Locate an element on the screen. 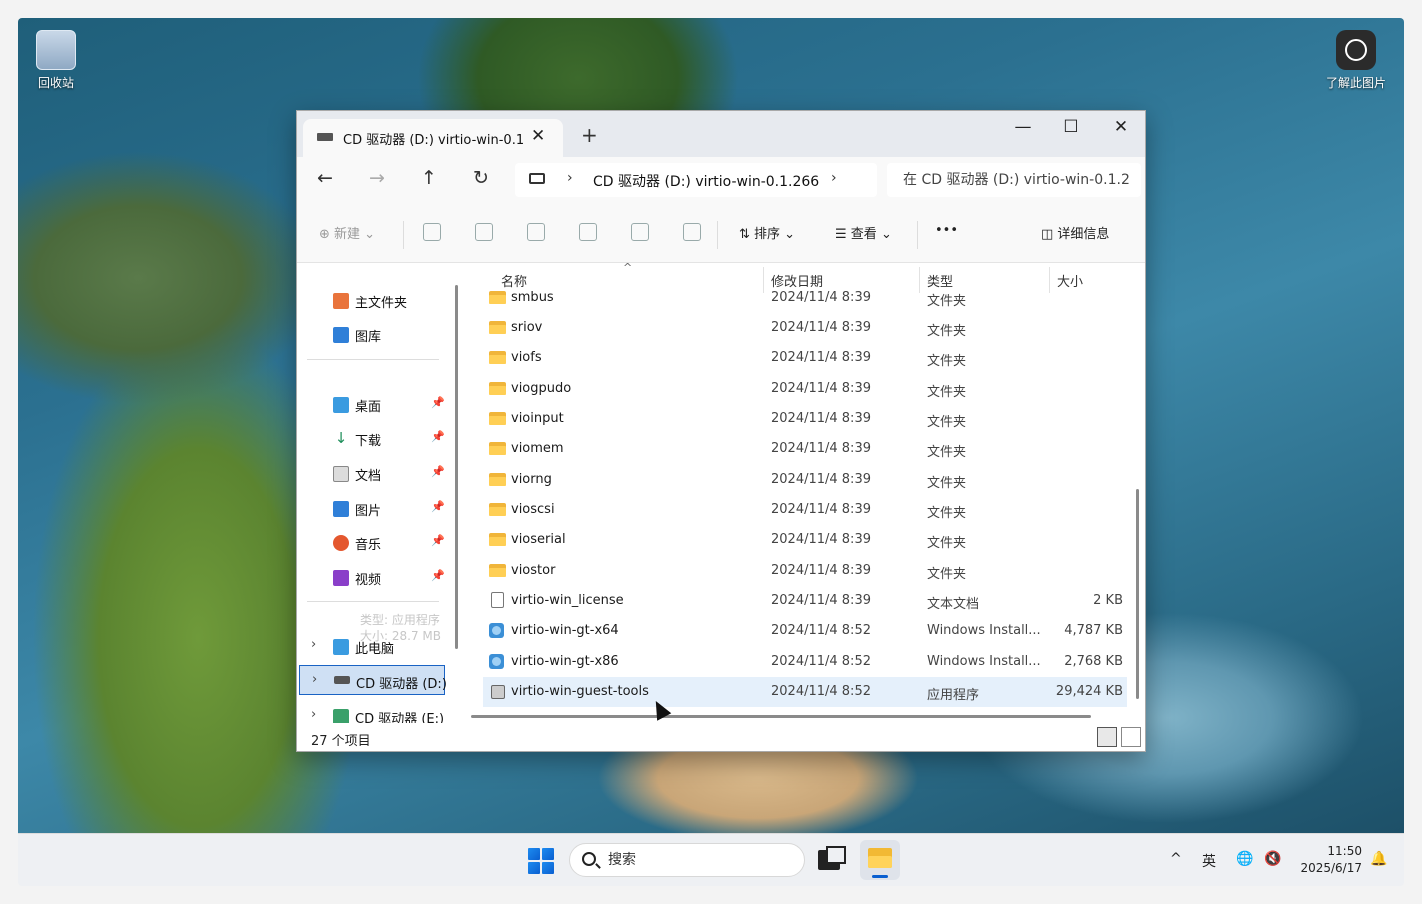  close-button: ✕ is located at coordinates (1121, 127).